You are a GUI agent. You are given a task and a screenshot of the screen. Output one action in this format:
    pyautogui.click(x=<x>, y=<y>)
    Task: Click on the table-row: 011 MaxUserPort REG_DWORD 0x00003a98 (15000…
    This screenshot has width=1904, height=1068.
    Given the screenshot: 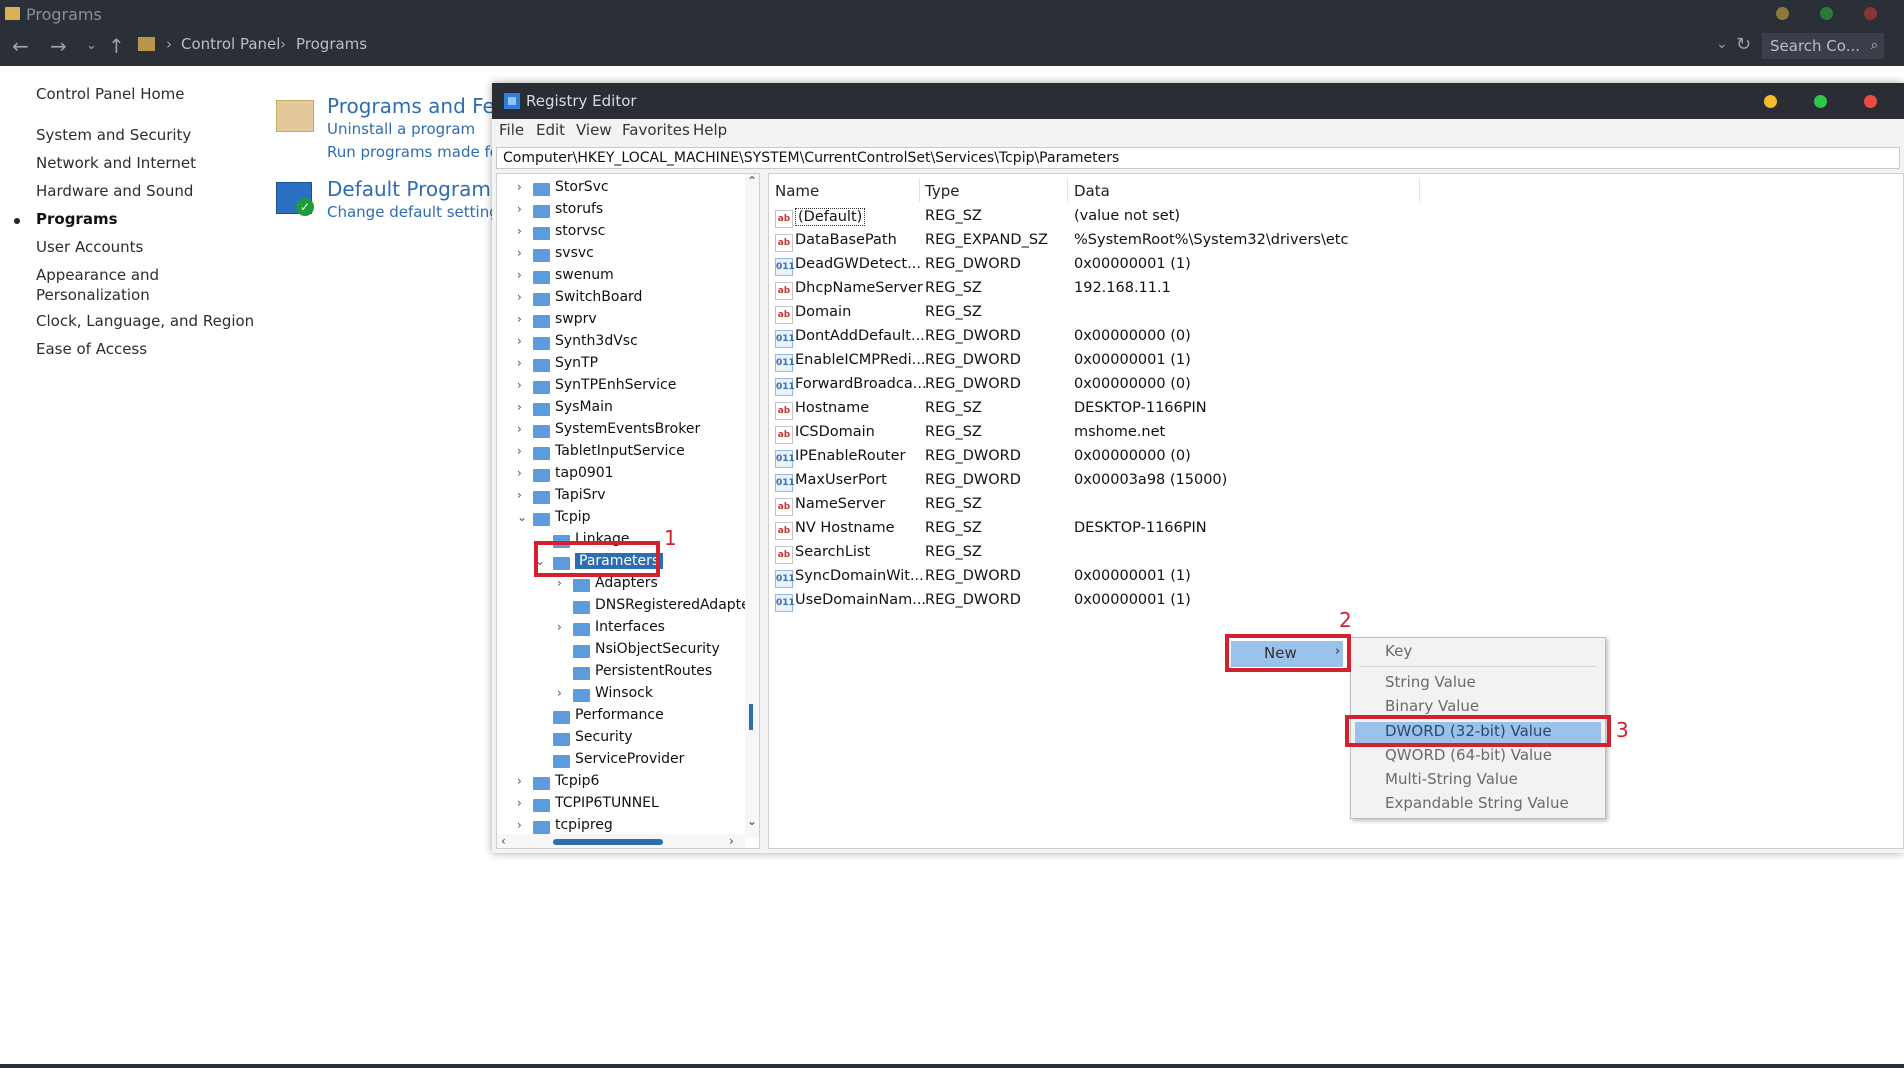 What is the action you would take?
    pyautogui.click(x=1055, y=482)
    